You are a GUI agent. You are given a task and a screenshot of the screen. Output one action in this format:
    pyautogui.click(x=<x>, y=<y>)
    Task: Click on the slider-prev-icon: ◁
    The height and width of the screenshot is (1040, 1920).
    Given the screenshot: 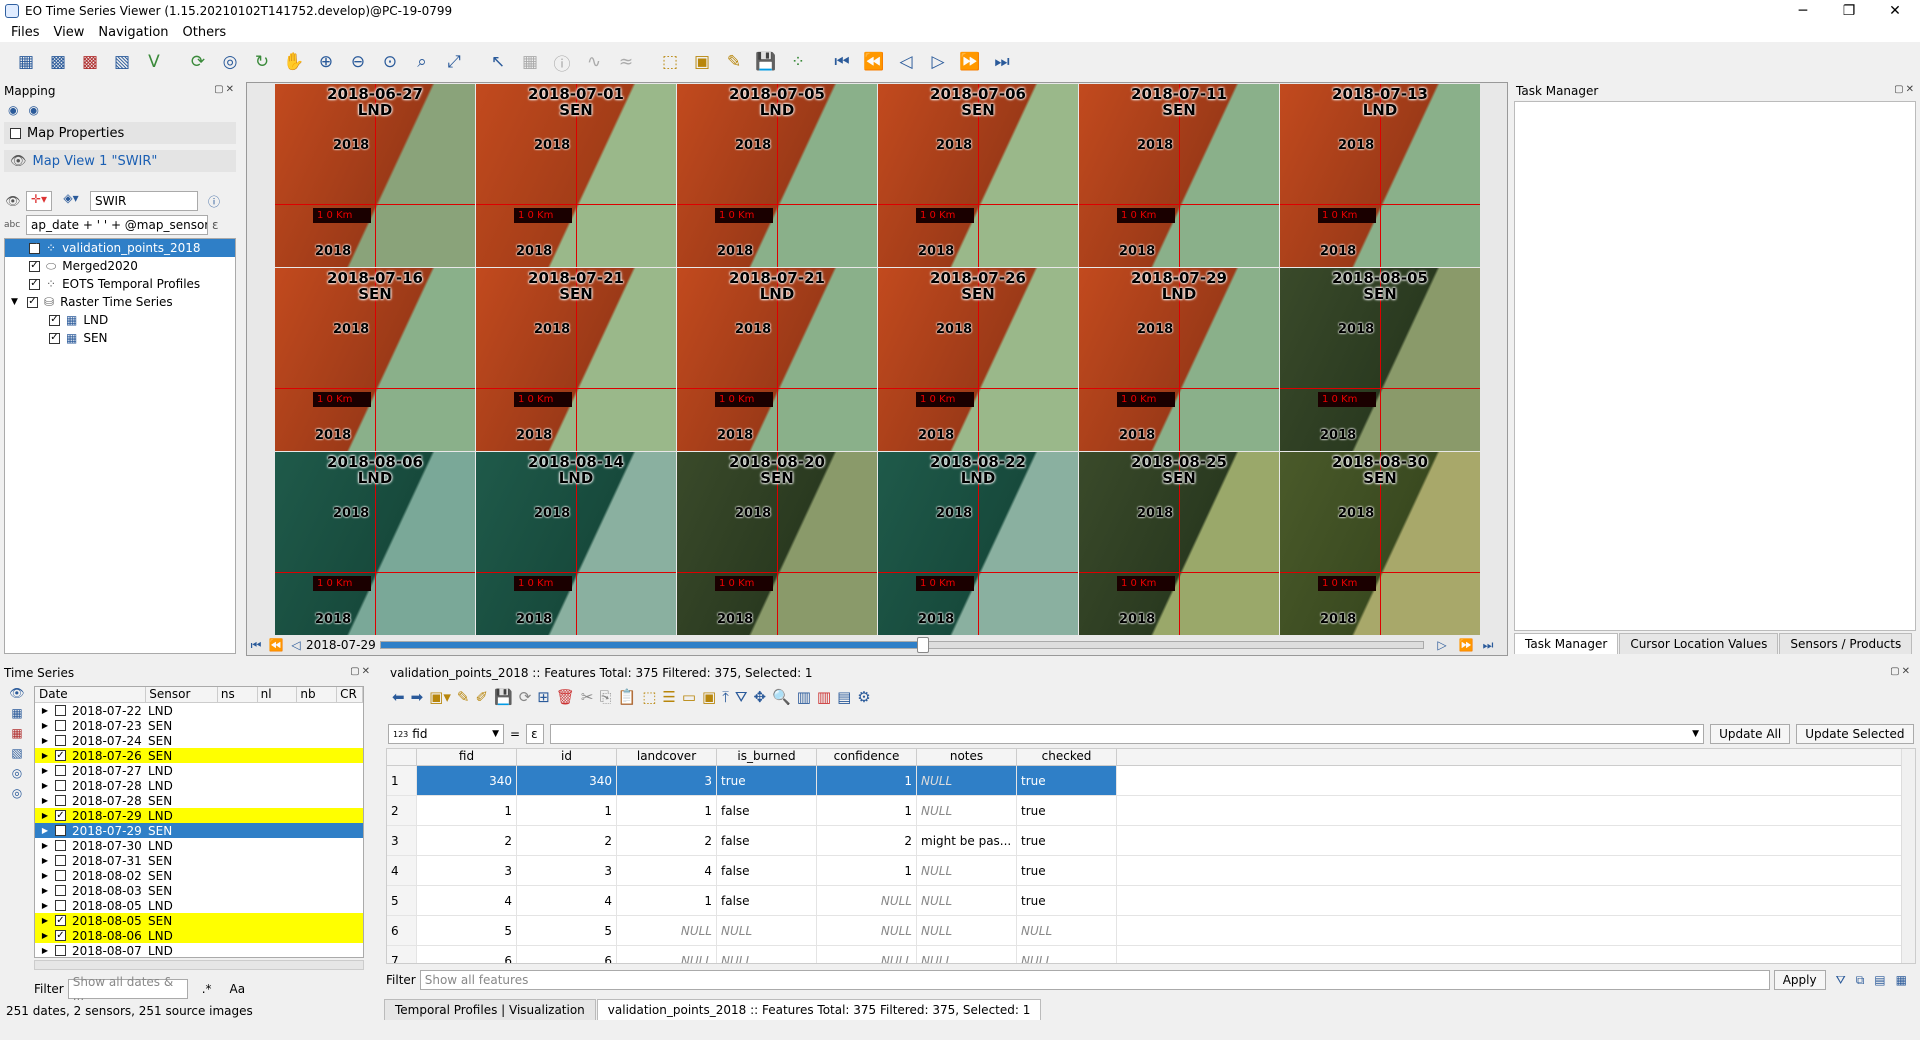 What is the action you would take?
    pyautogui.click(x=296, y=645)
    